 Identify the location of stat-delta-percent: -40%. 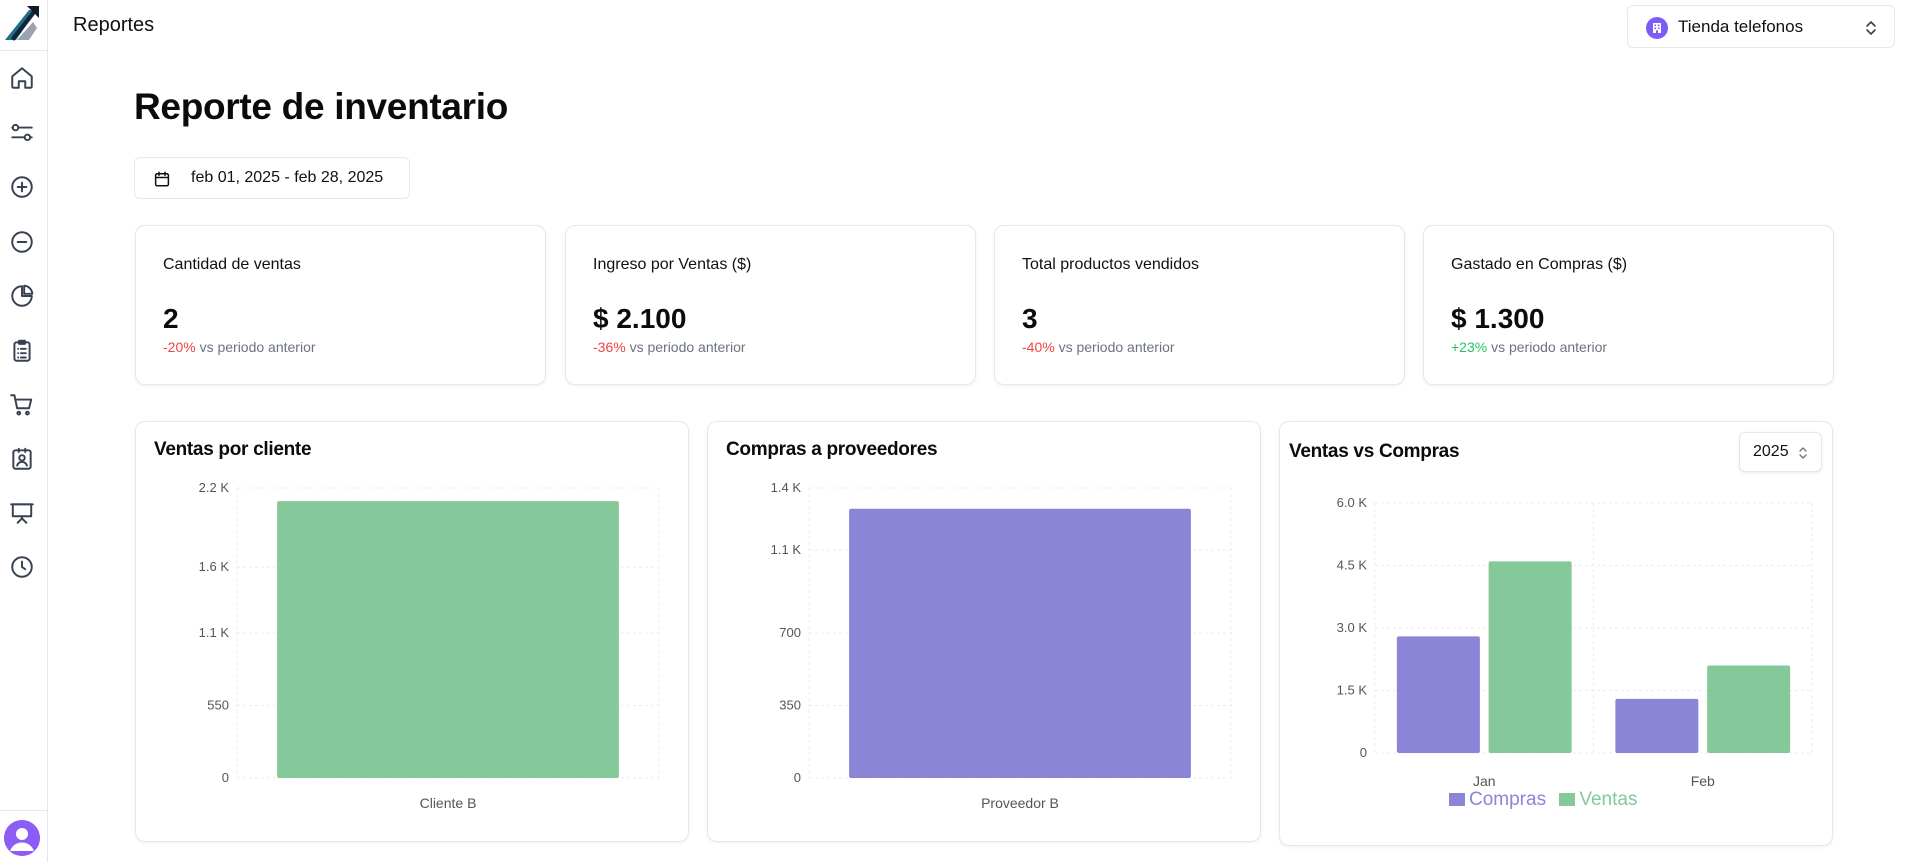
(1038, 347).